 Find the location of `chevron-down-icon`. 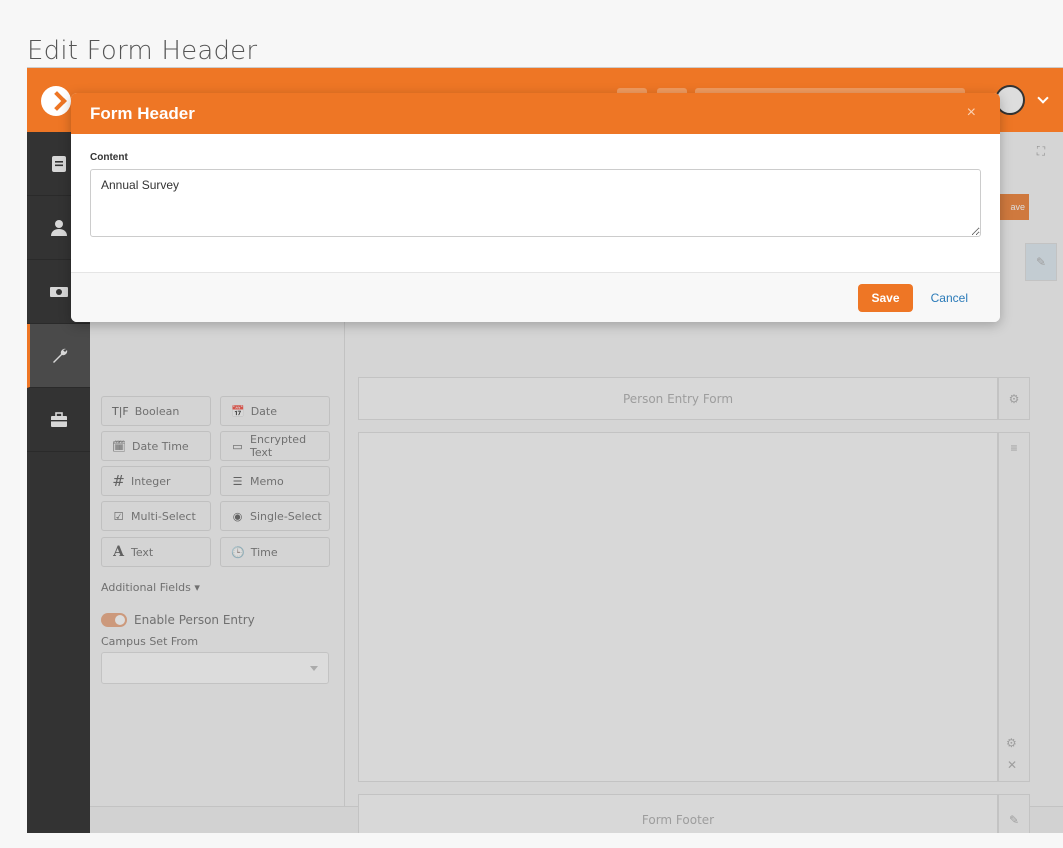

chevron-down-icon is located at coordinates (1043, 98).